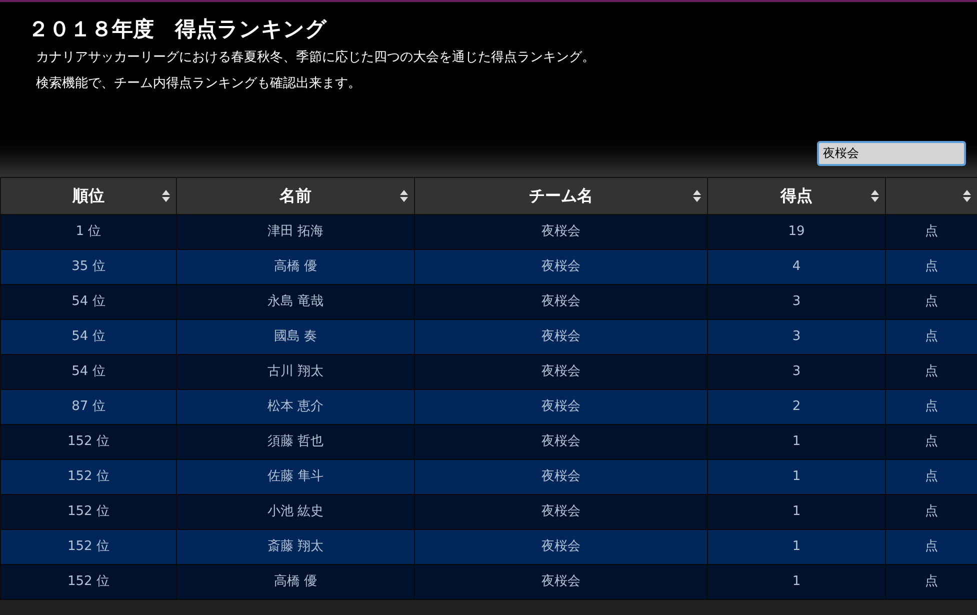 The height and width of the screenshot is (615, 977). Describe the element at coordinates (198, 84) in the screenshot. I see `description-text: 検索機能で、チーム内得点ランキングも確認出来ます。` at that location.